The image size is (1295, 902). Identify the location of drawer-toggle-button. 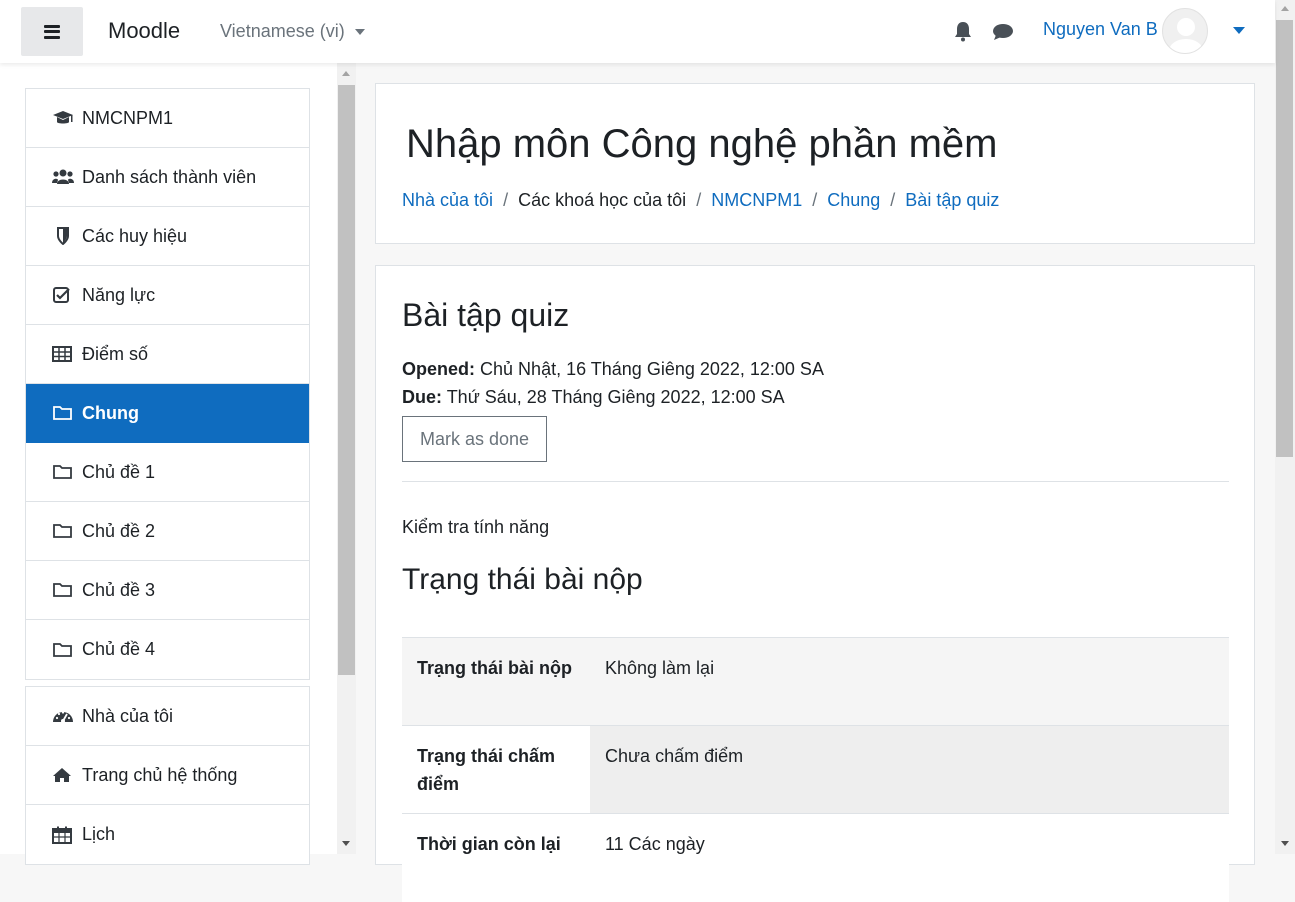
(52, 31).